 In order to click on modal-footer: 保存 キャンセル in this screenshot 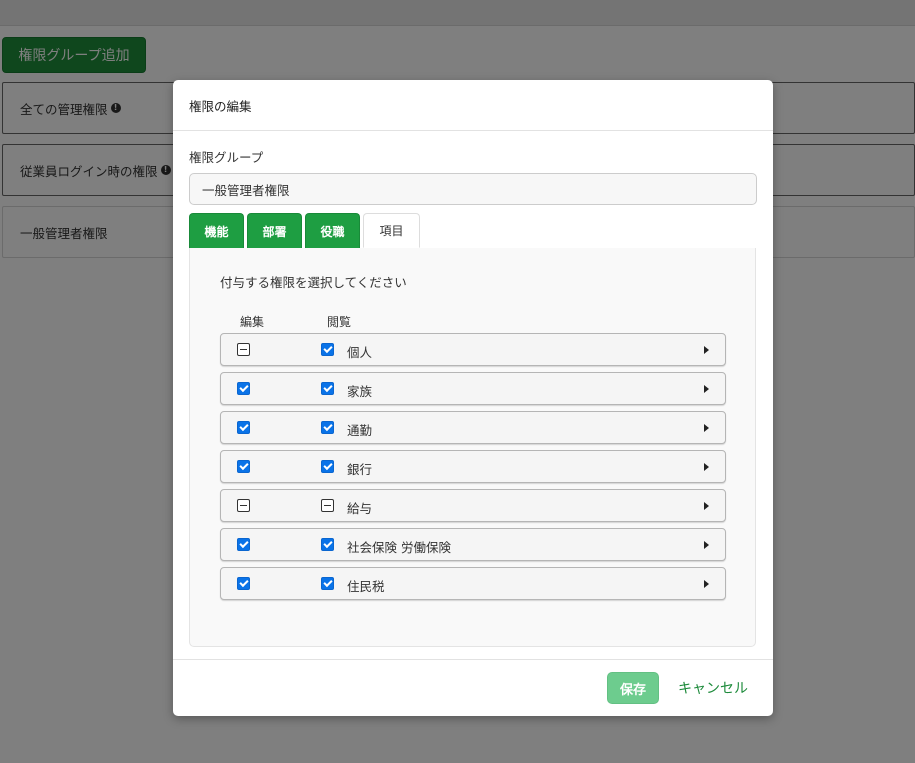, I will do `click(473, 687)`.